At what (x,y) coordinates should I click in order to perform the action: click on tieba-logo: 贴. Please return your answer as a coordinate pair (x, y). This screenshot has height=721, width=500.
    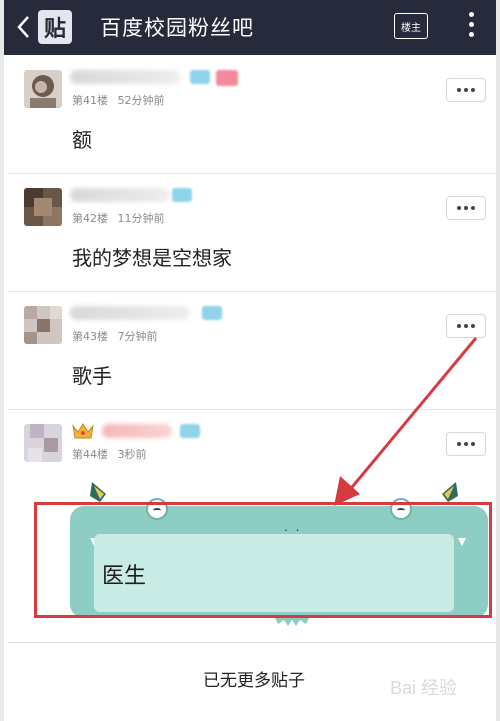
    Looking at the image, I should click on (55, 27).